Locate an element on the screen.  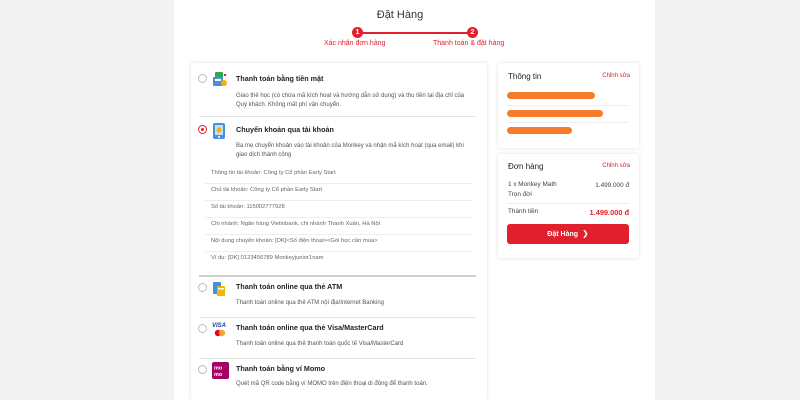
info-heading: Thông tin is located at coordinates (525, 76).